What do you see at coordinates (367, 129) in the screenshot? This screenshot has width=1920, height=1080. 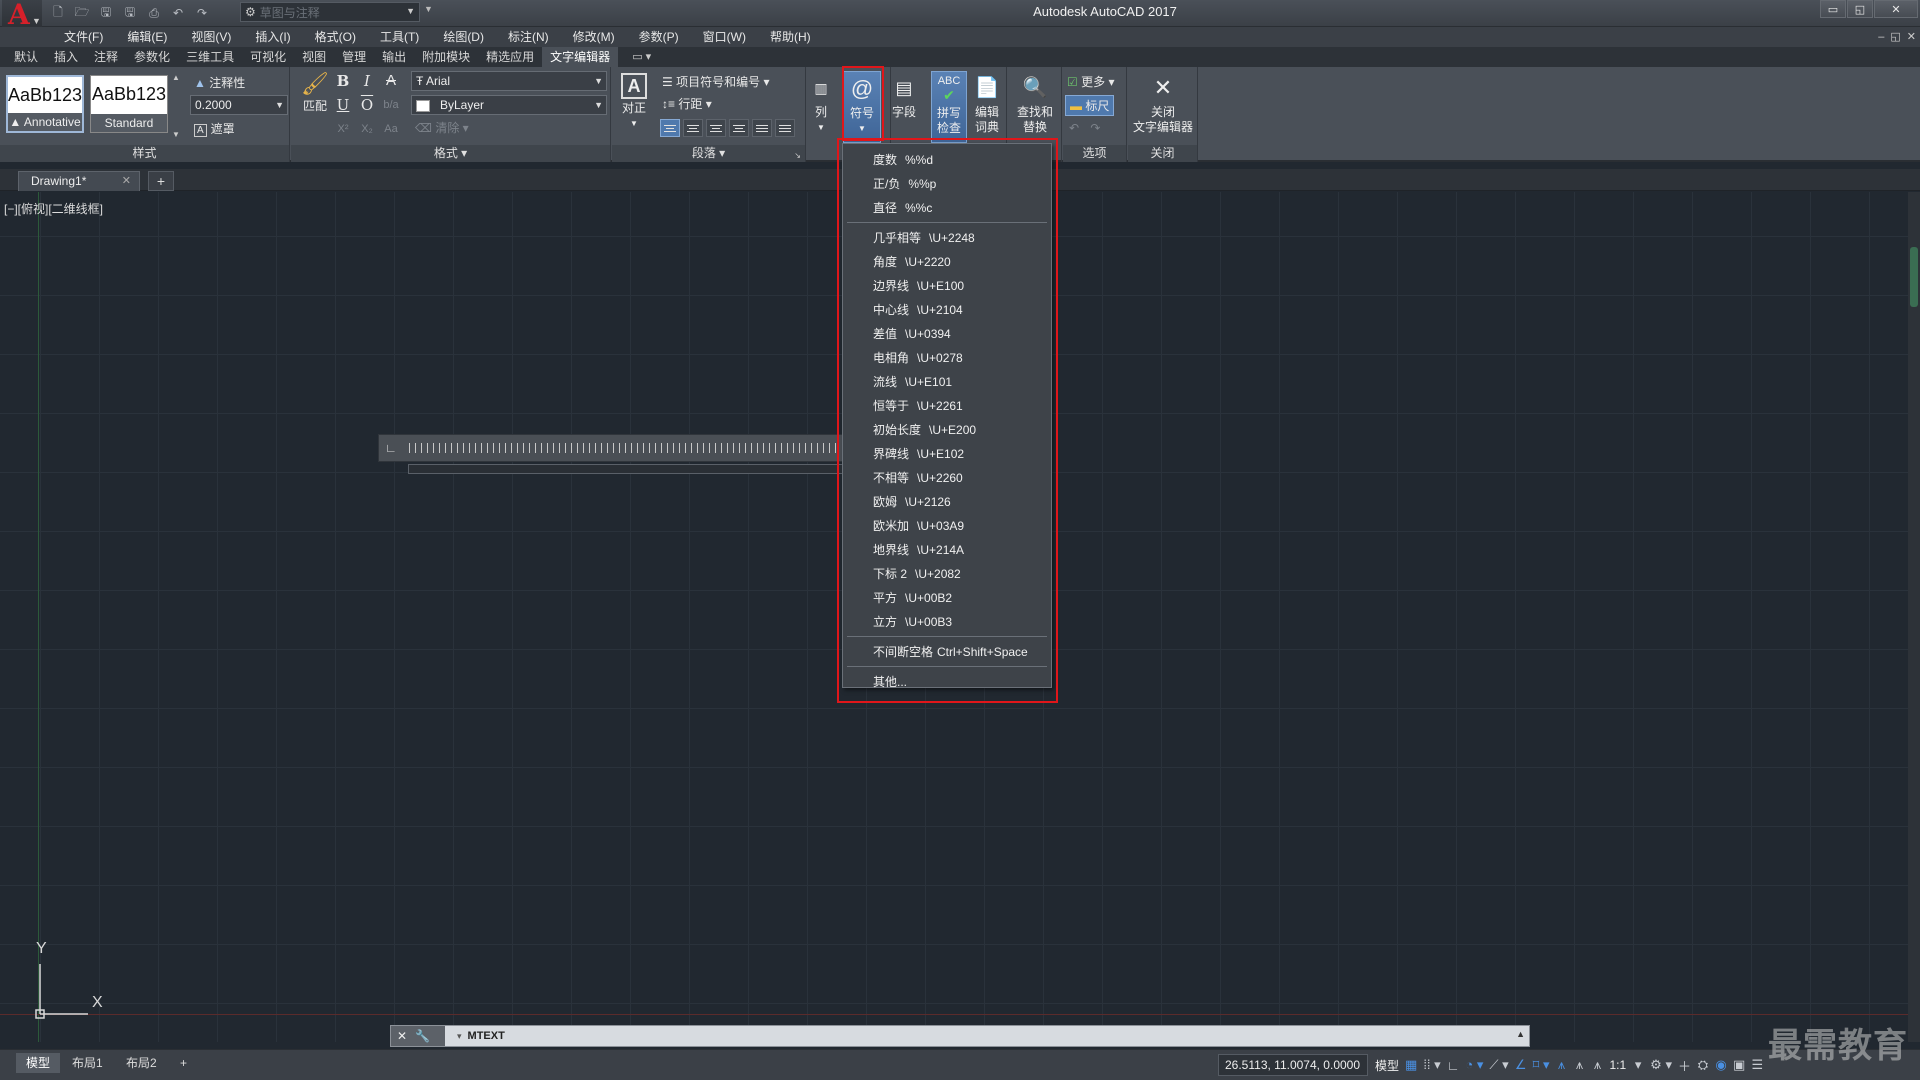 I see `subscript-icon: X₂` at bounding box center [367, 129].